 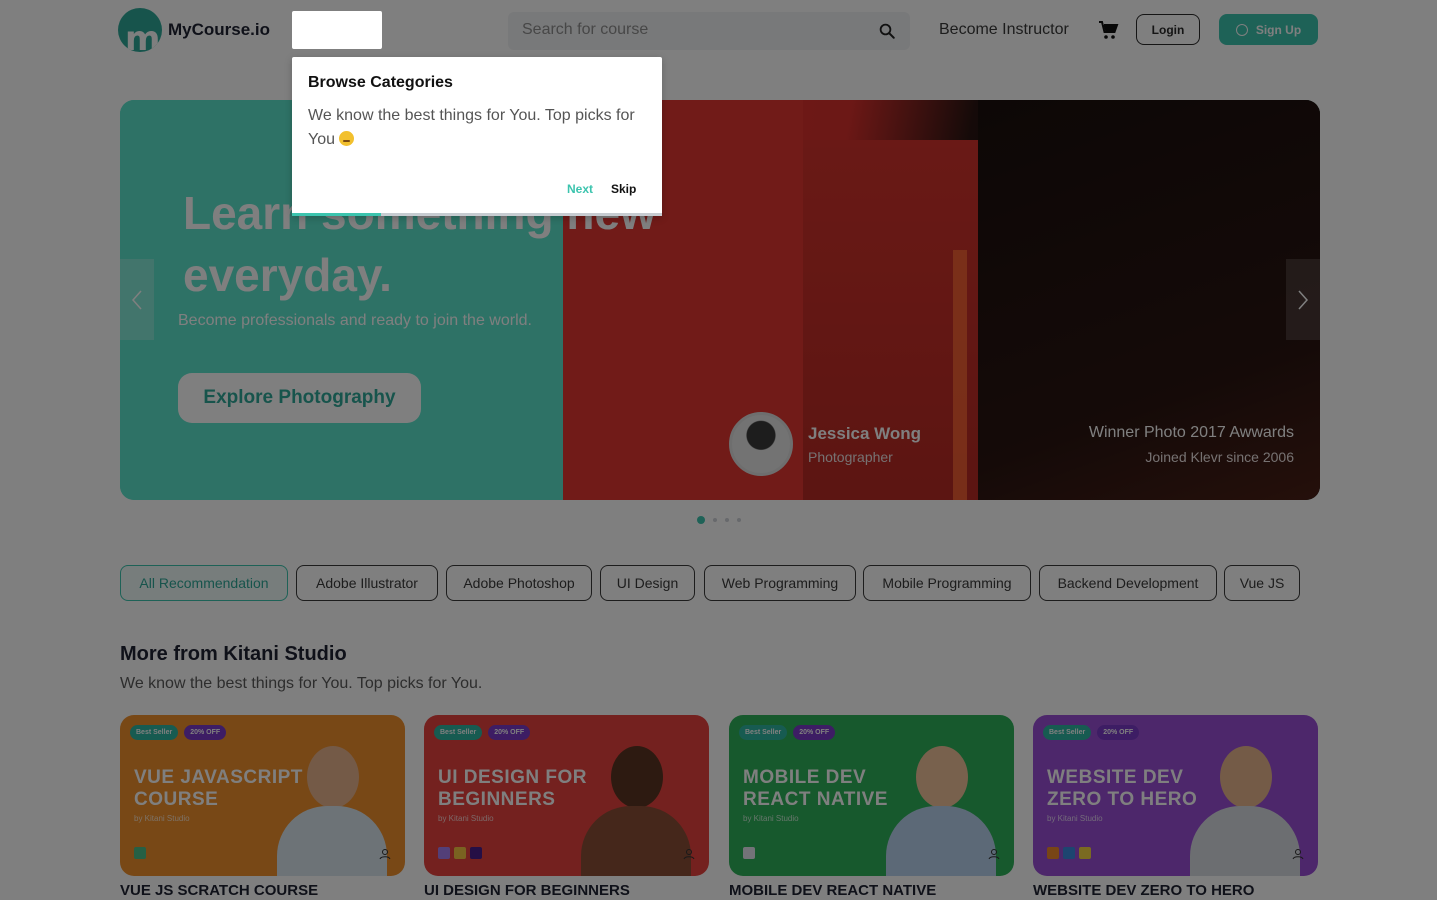 What do you see at coordinates (380, 82) in the screenshot?
I see `tour-title: Browse Categories` at bounding box center [380, 82].